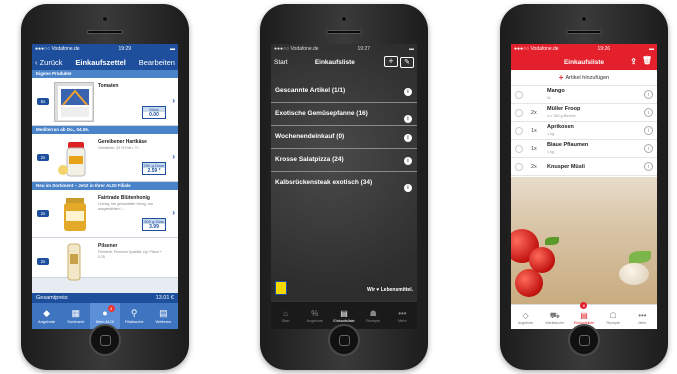 Image resolution: width=677 pixels, height=374 pixels. Describe the element at coordinates (564, 109) in the screenshot. I see `item-name: Müller Froop` at that location.